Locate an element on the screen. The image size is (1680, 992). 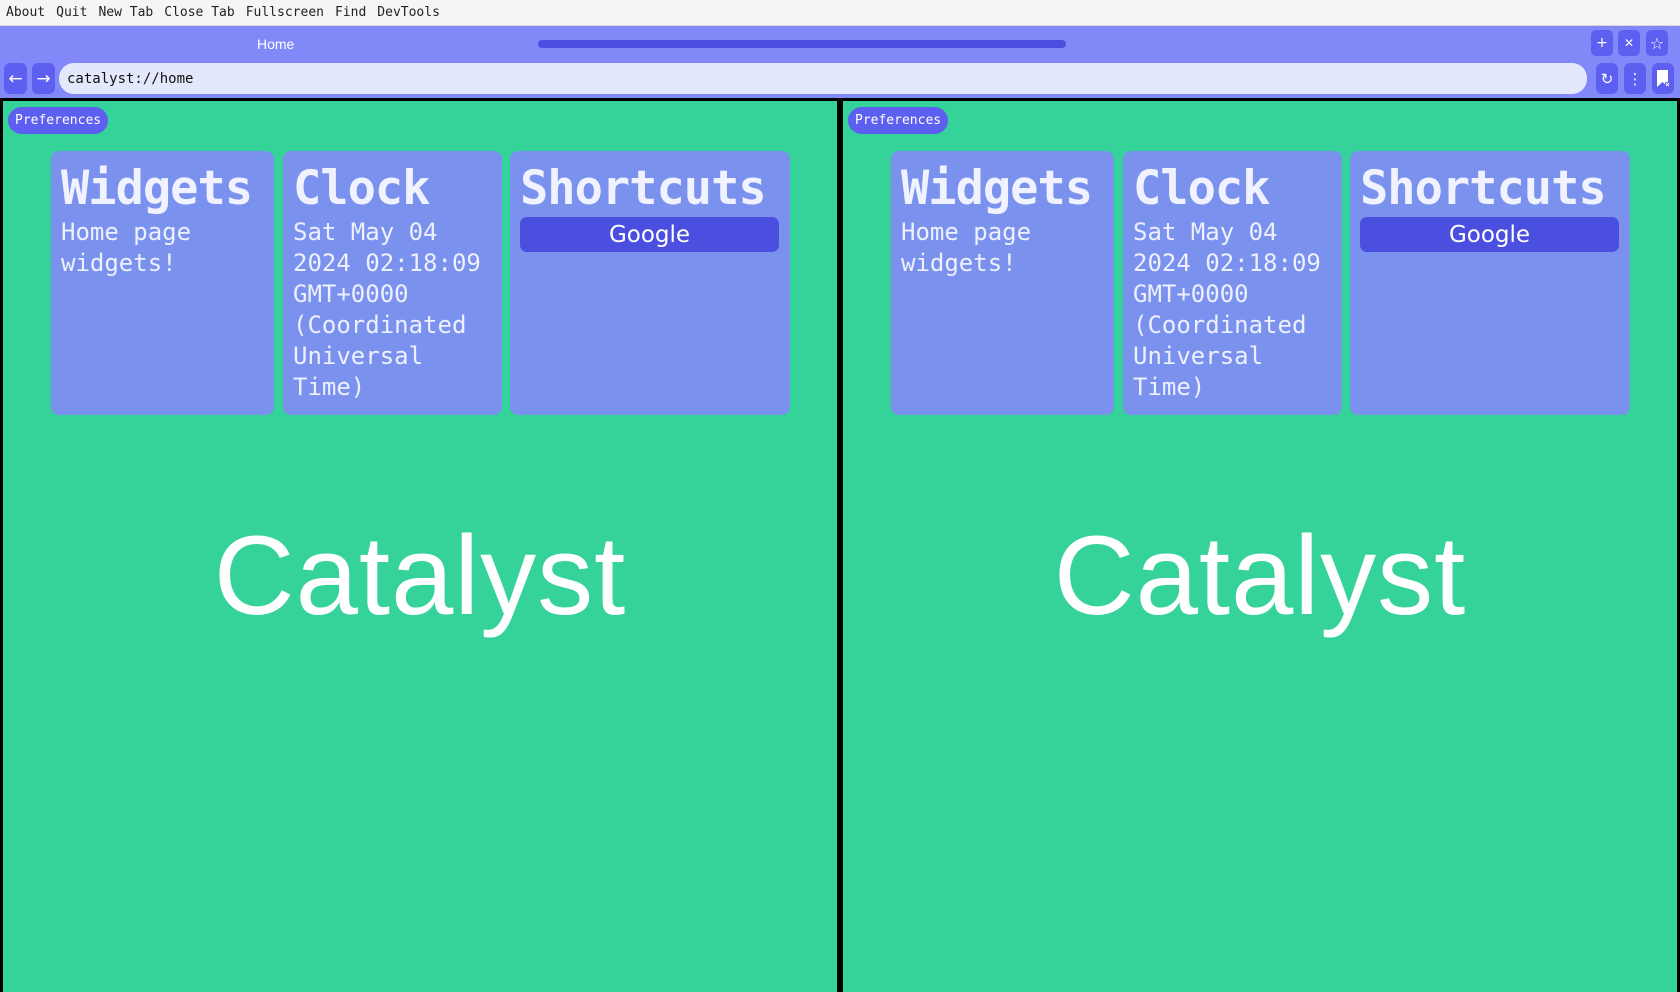
new-tab-button: + is located at coordinates (1602, 43).